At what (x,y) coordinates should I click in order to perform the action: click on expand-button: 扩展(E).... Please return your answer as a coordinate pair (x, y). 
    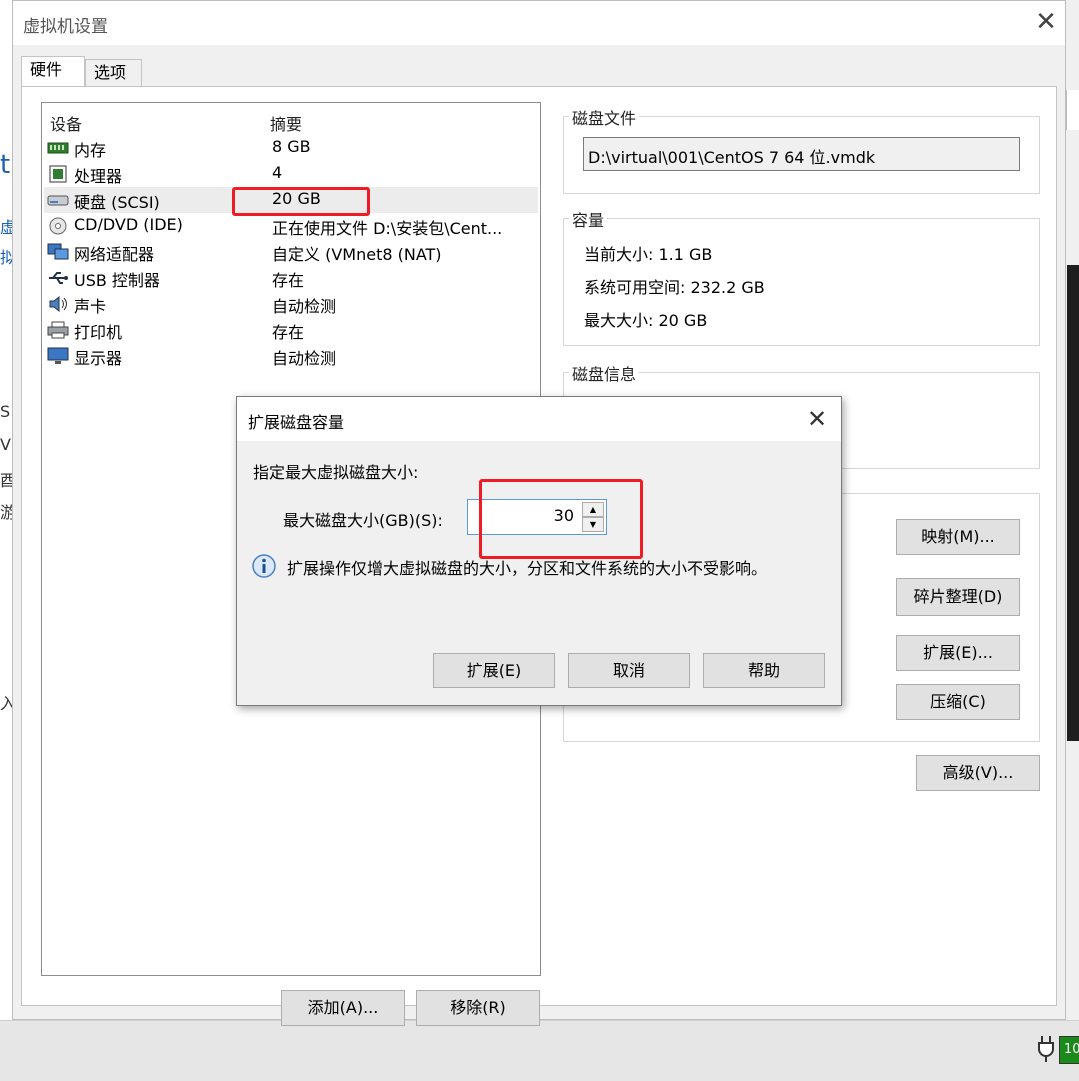
    Looking at the image, I should click on (958, 653).